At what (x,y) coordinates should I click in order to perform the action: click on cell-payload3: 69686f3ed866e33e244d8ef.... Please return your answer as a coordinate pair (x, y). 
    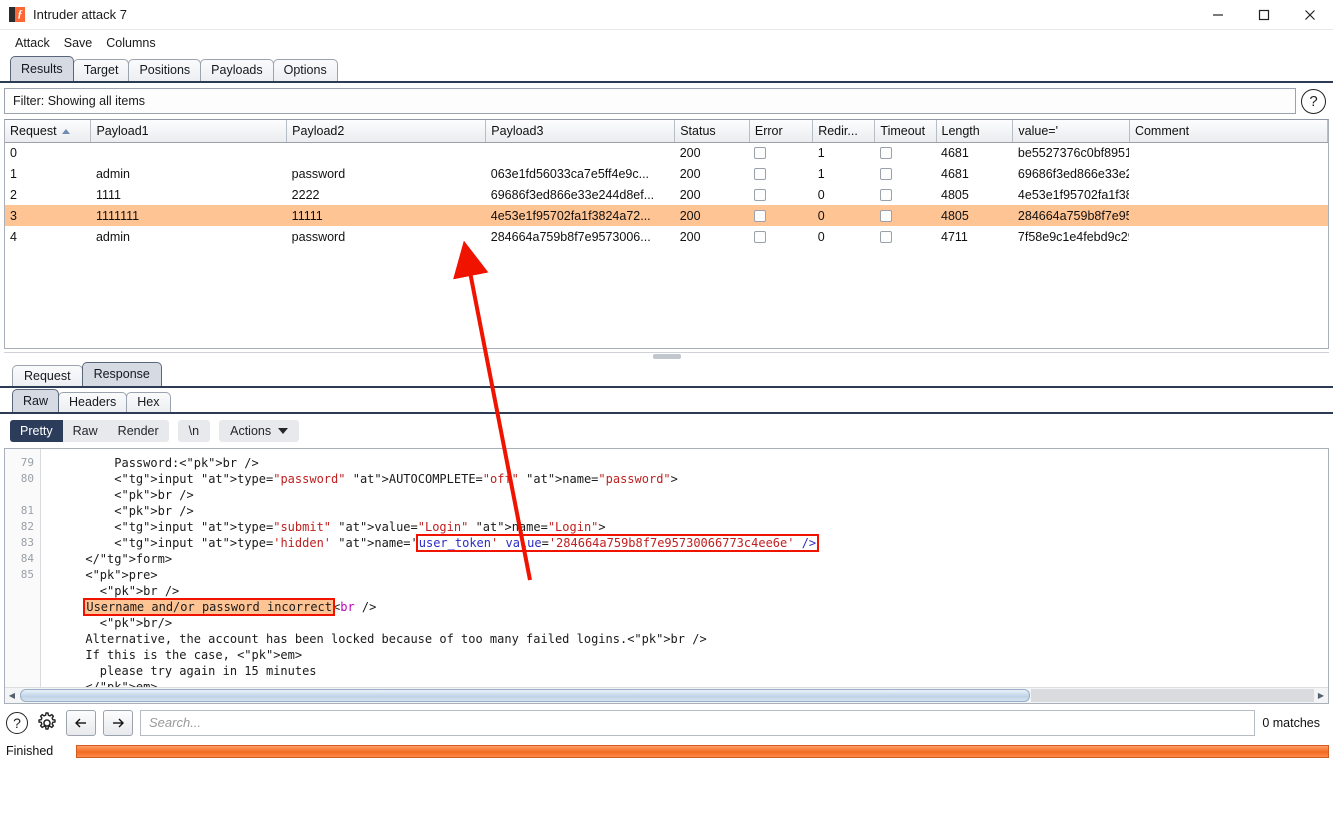
    Looking at the image, I should click on (572, 194).